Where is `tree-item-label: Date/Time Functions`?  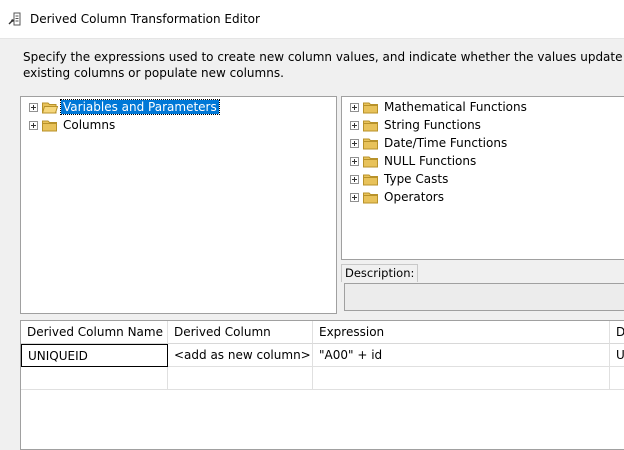 tree-item-label: Date/Time Functions is located at coordinates (446, 143).